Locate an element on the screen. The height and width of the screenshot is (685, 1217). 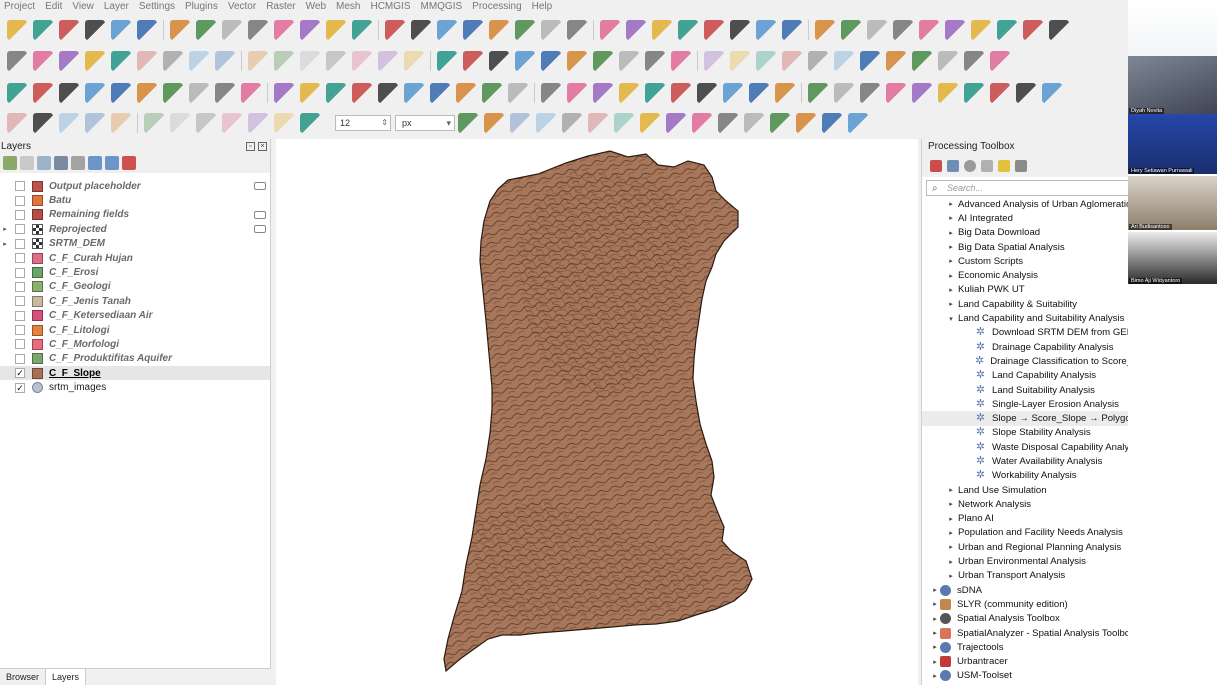
menu-plugins: Plugins is located at coordinates (202, 6).